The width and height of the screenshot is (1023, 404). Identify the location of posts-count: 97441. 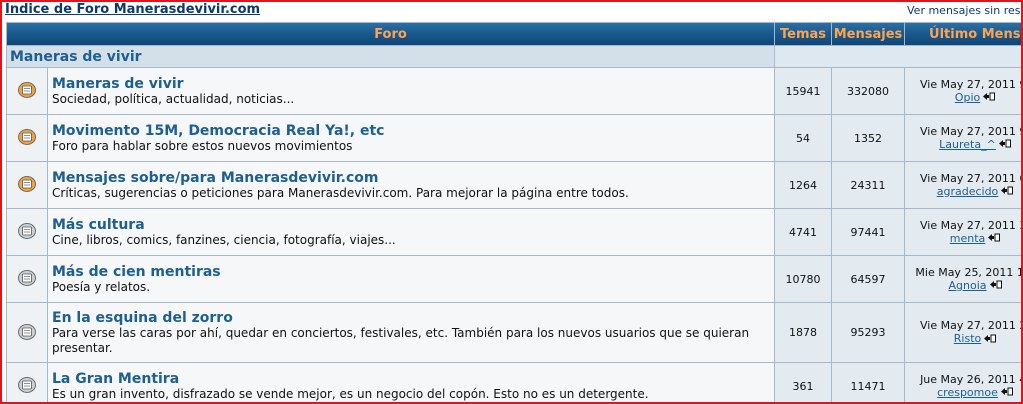
(868, 232).